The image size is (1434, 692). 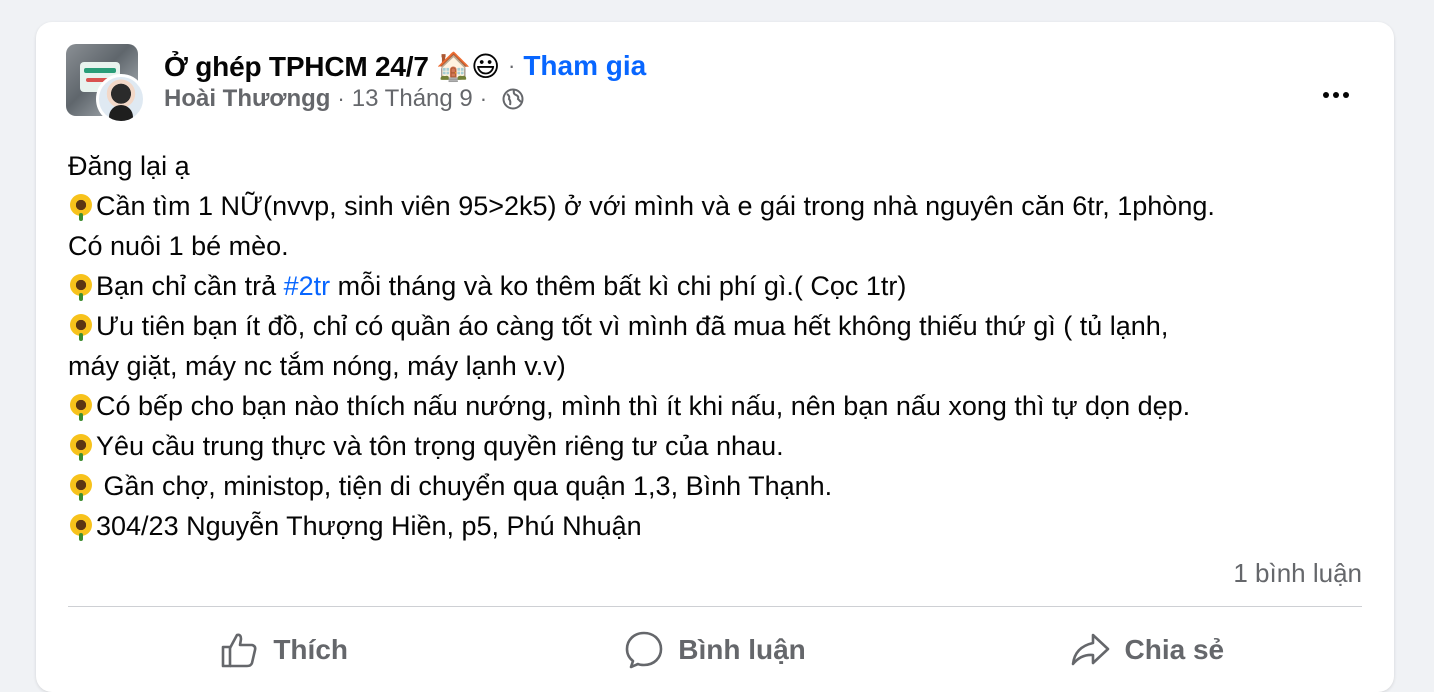 What do you see at coordinates (178, 246) in the screenshot?
I see `post-line: Có nuôi 1 bé mèo.` at bounding box center [178, 246].